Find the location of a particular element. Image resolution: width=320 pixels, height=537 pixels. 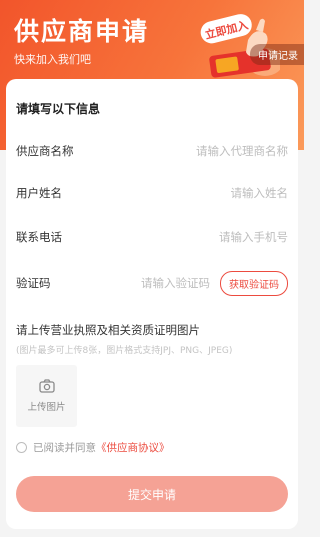

upload-image-button: 上传图片 is located at coordinates (46, 396).